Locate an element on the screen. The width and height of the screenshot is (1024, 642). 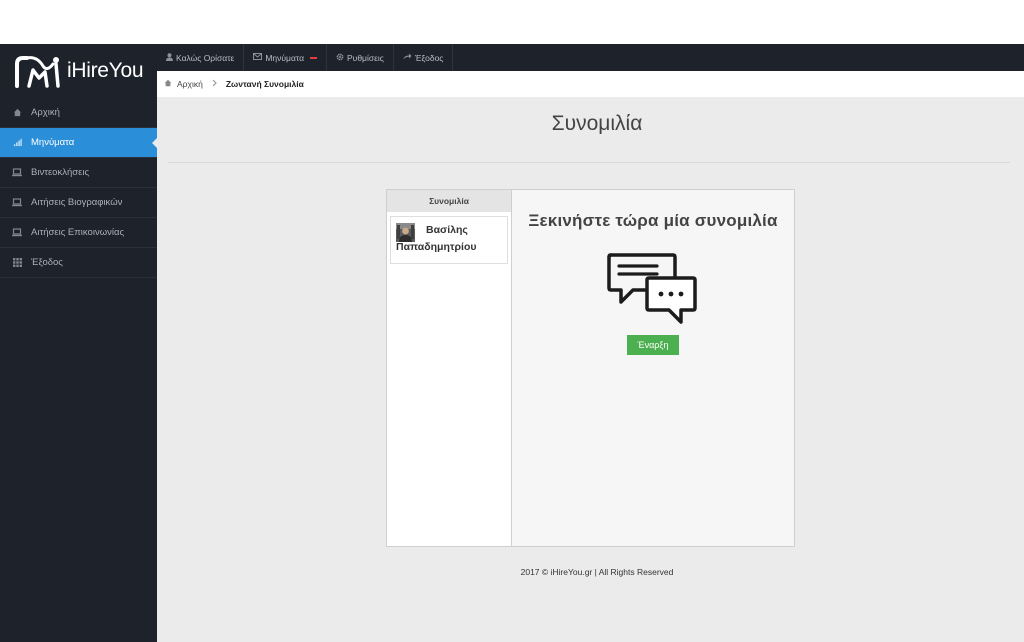
gear-icon is located at coordinates (340, 58).